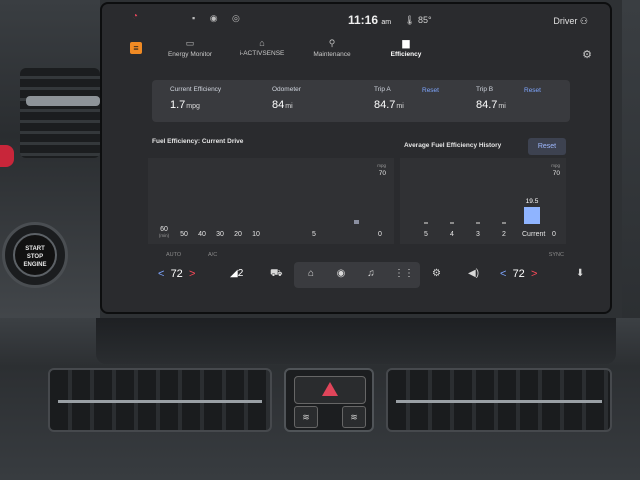 This screenshot has width=640, height=480. Describe the element at coordinates (341, 273) in the screenshot. I see `navigation-icon: ◉` at that location.